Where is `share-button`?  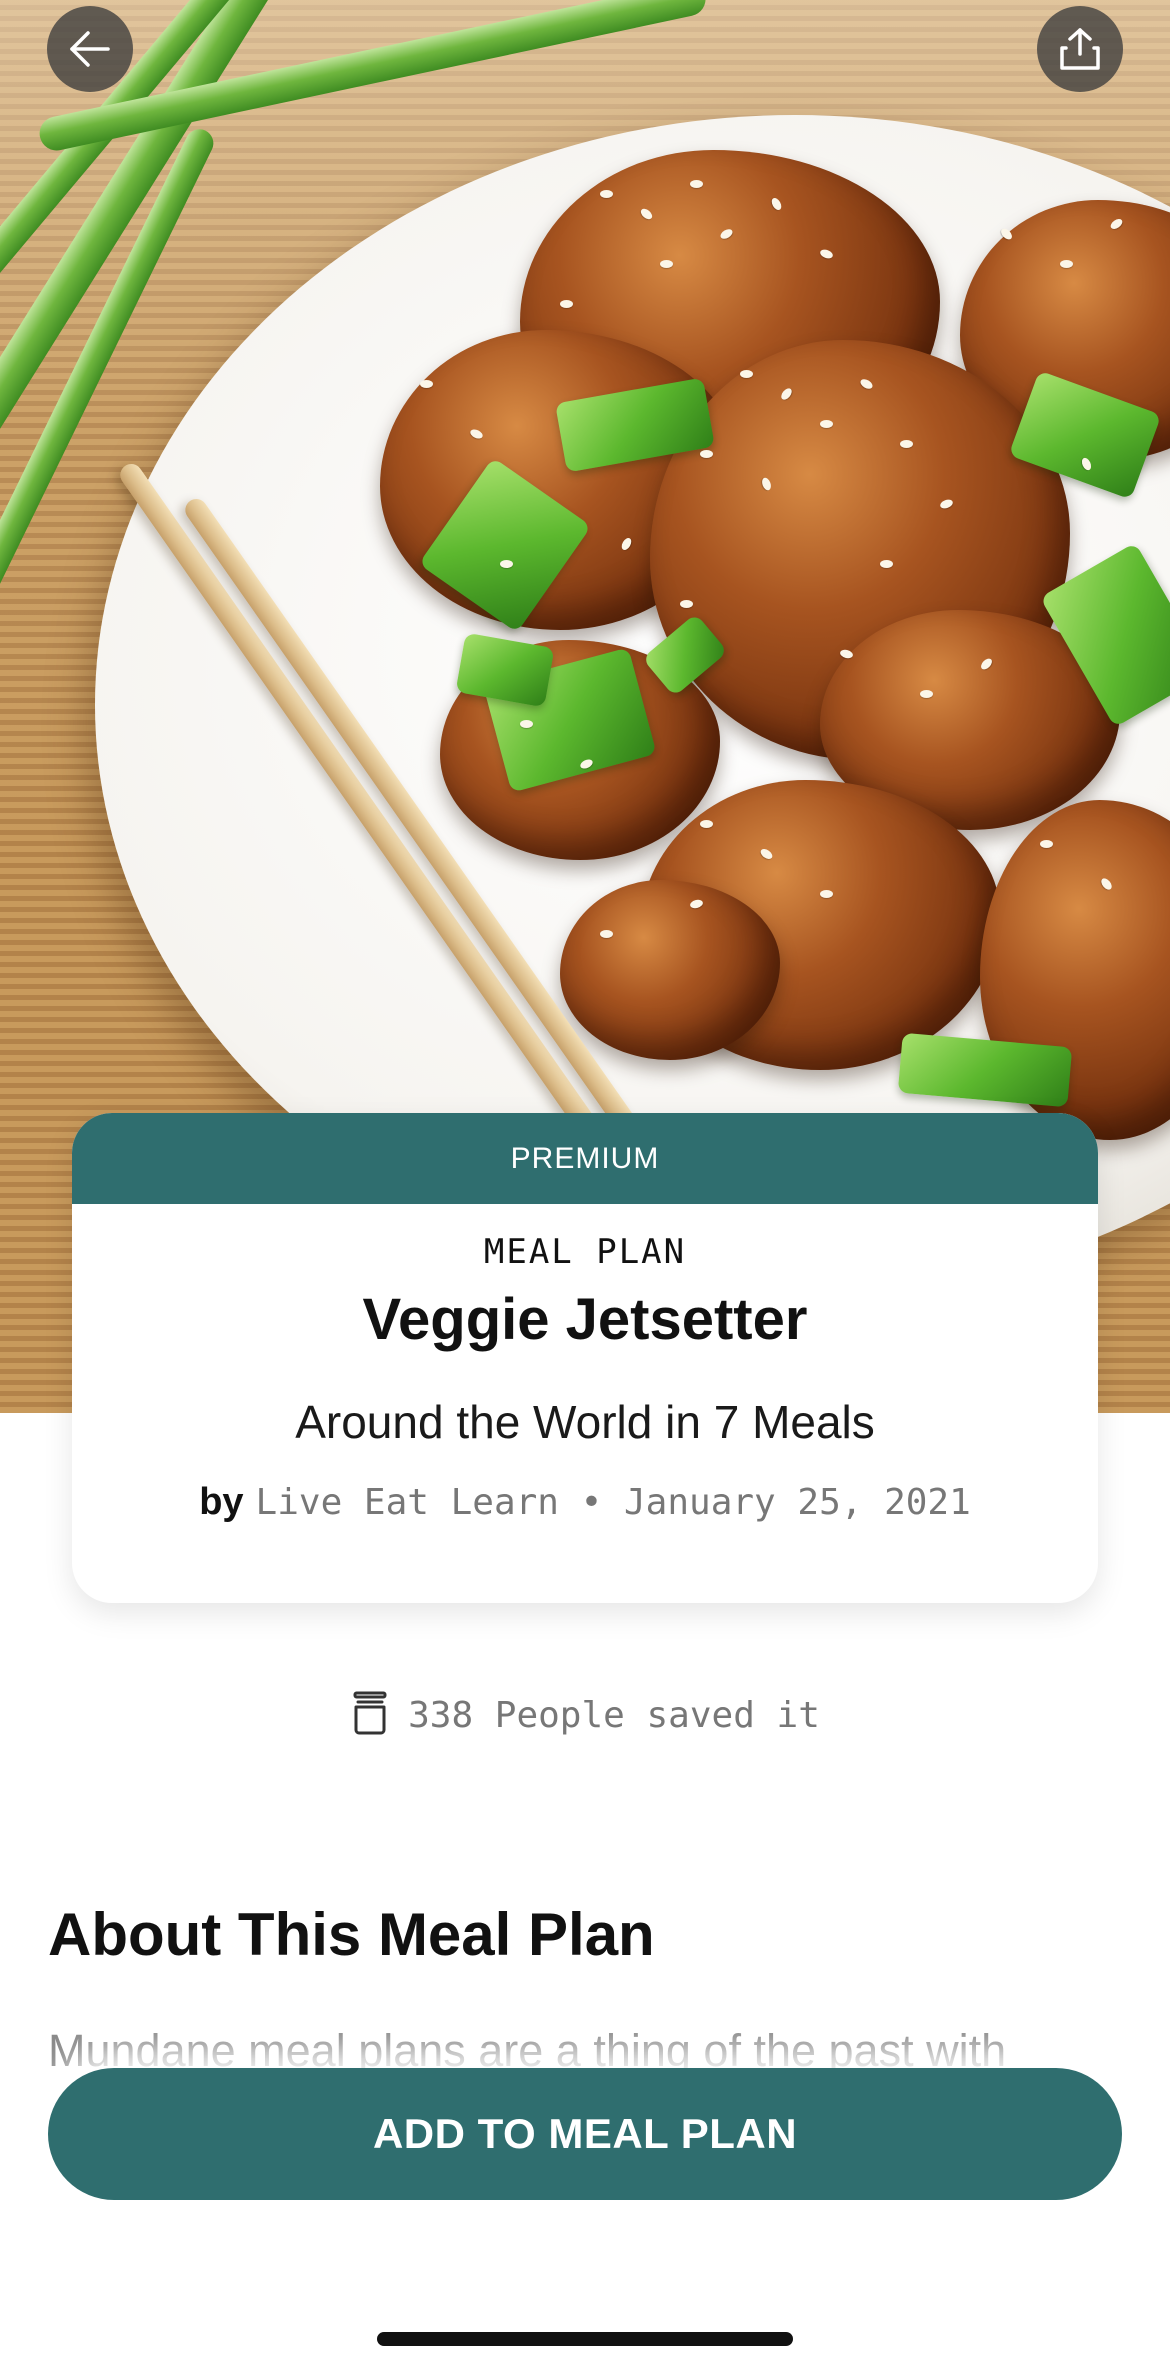 share-button is located at coordinates (1080, 49).